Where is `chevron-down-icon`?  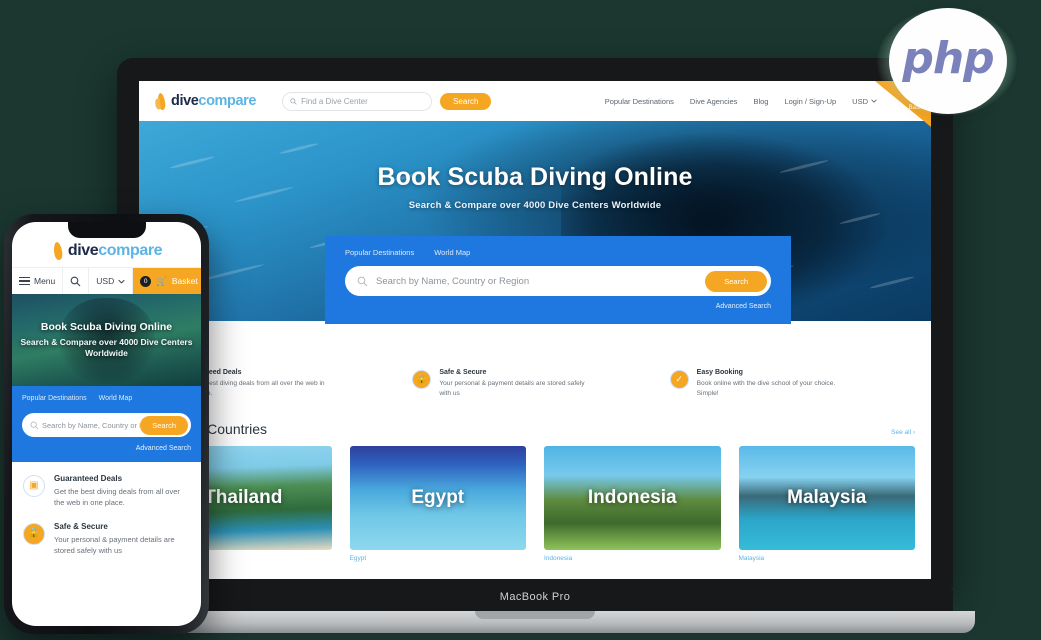 chevron-down-icon is located at coordinates (121, 281).